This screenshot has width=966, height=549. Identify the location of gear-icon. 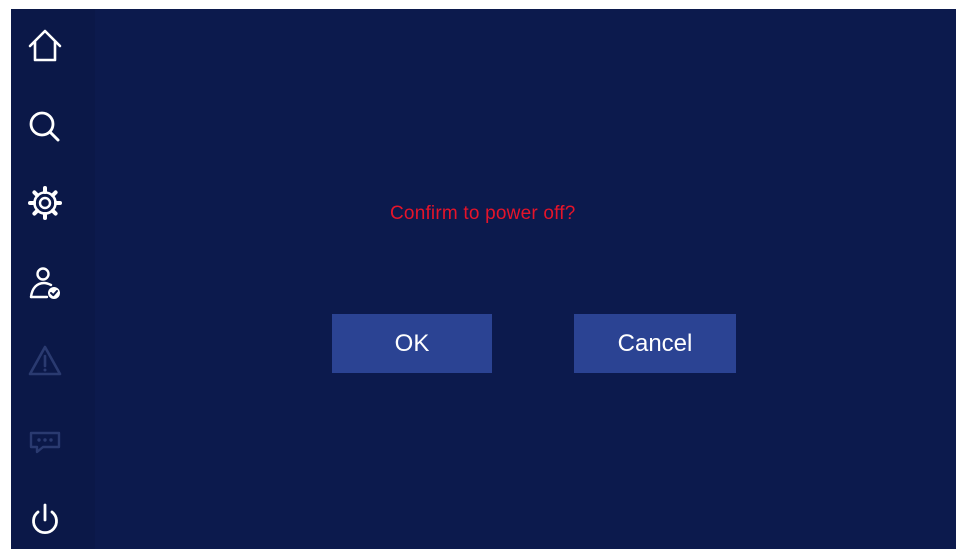
(45, 203).